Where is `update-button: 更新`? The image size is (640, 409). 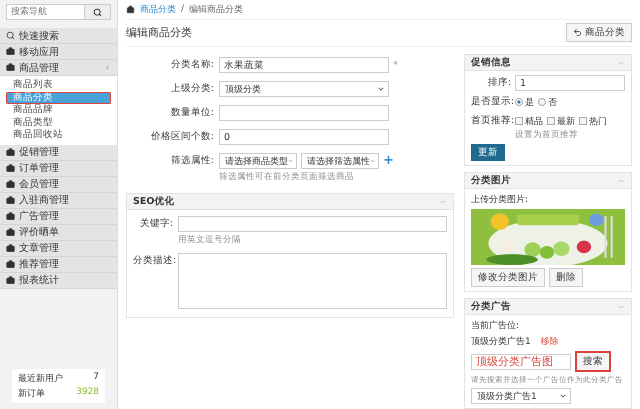 update-button: 更新 is located at coordinates (488, 152).